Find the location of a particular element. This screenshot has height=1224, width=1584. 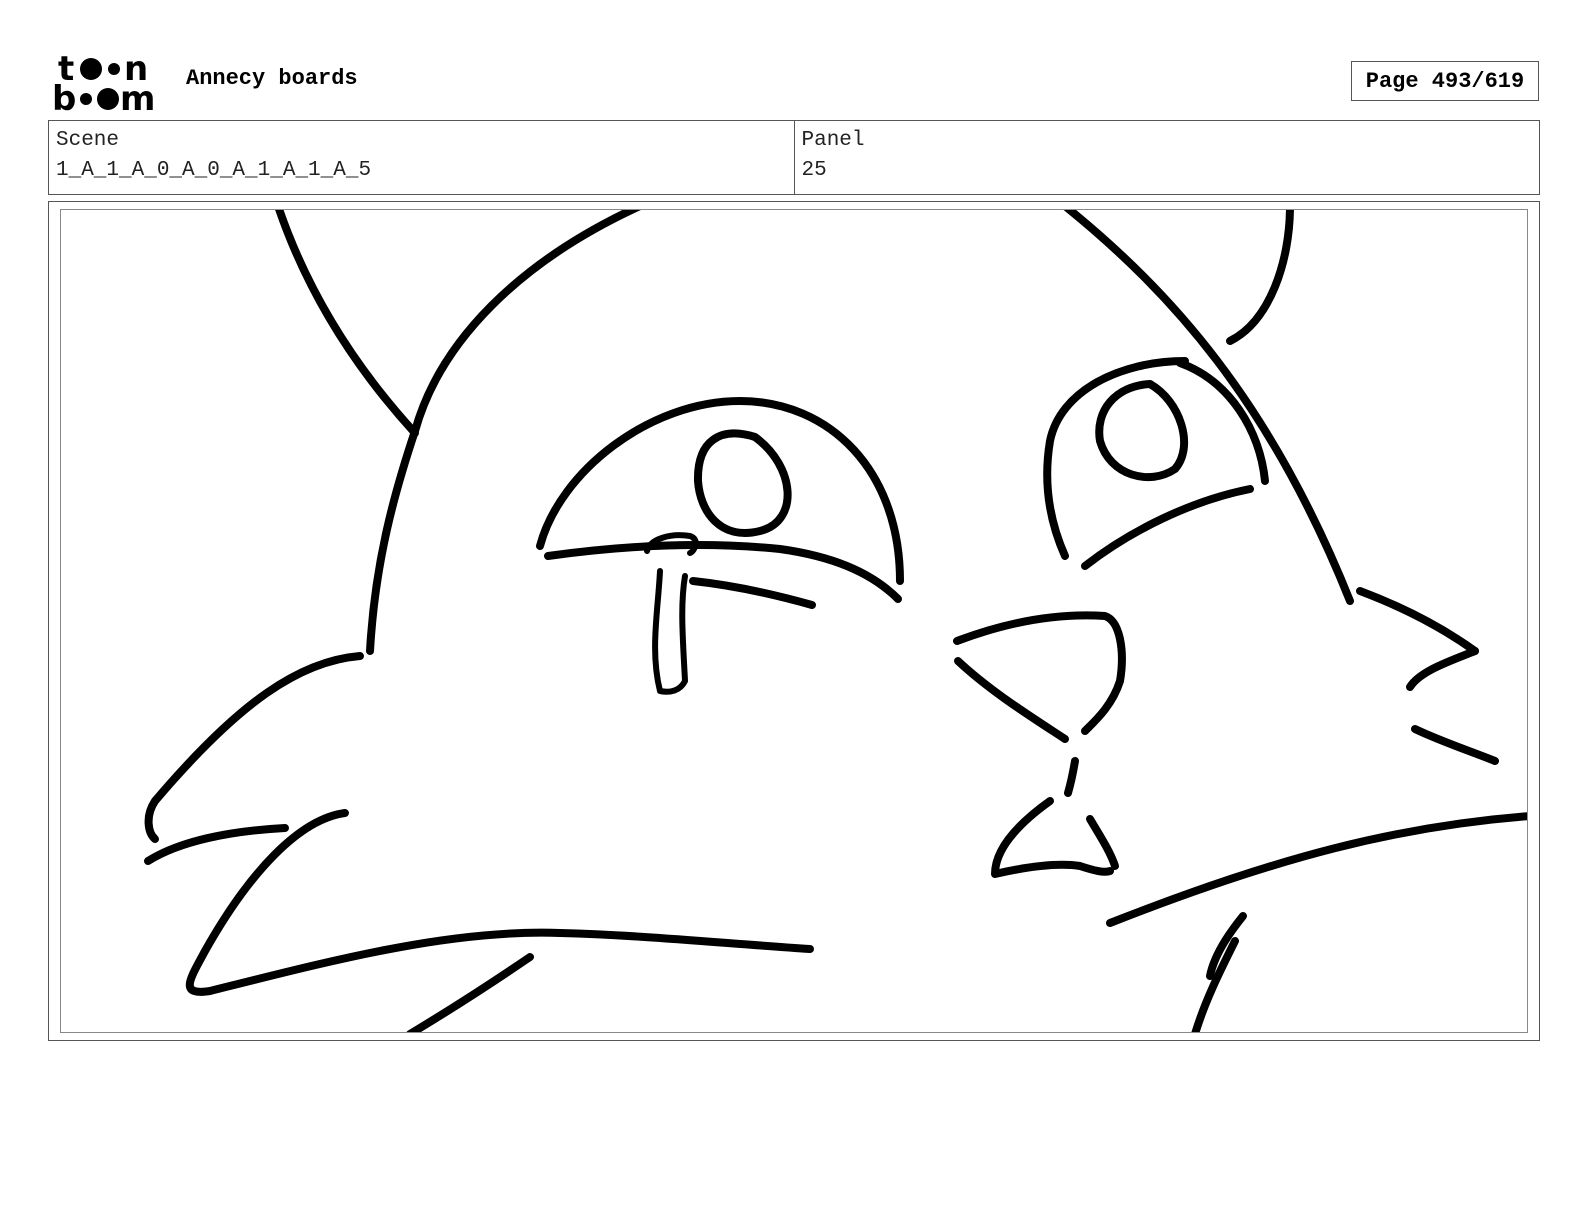

toonboom-logo: t n b m is located at coordinates (103, 82).